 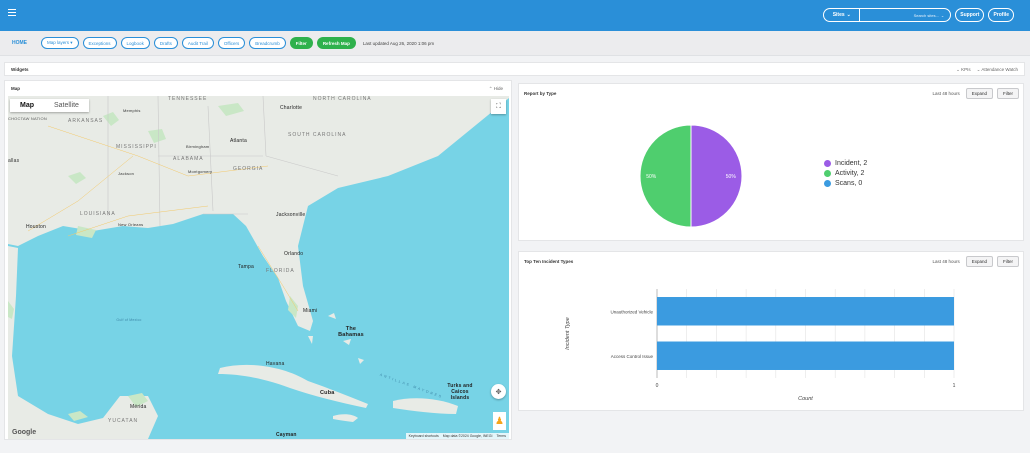 I want to click on label-atlanta: Atlanta, so click(x=238, y=141).